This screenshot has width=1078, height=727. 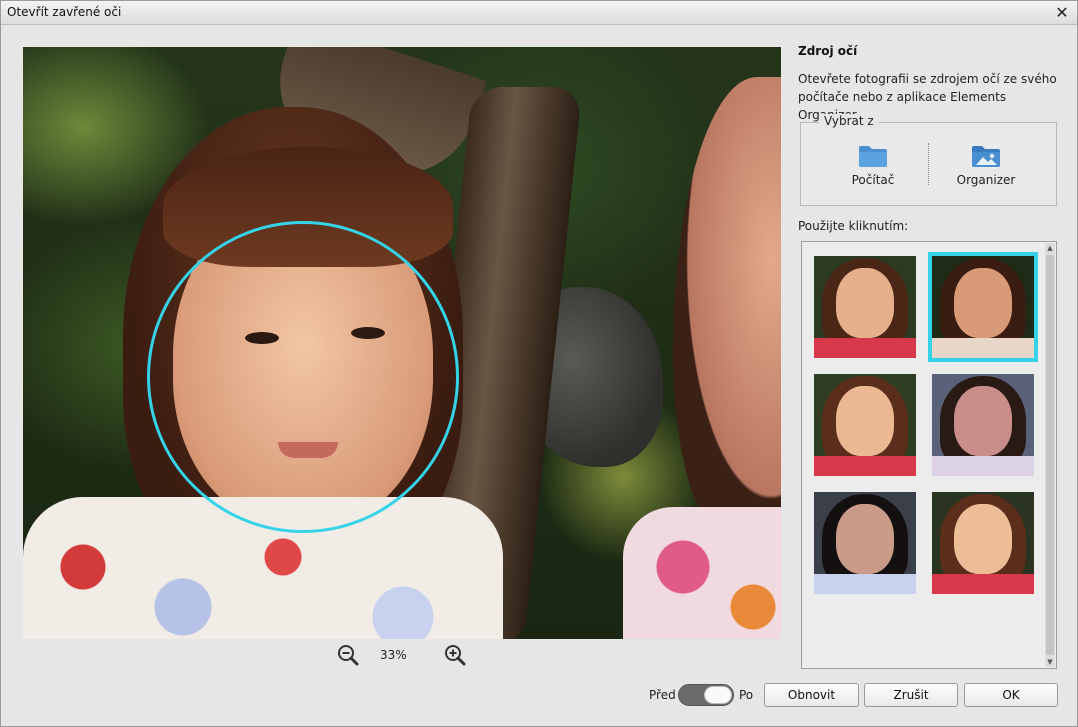 What do you see at coordinates (1062, 12) in the screenshot?
I see `close-icon: ✕` at bounding box center [1062, 12].